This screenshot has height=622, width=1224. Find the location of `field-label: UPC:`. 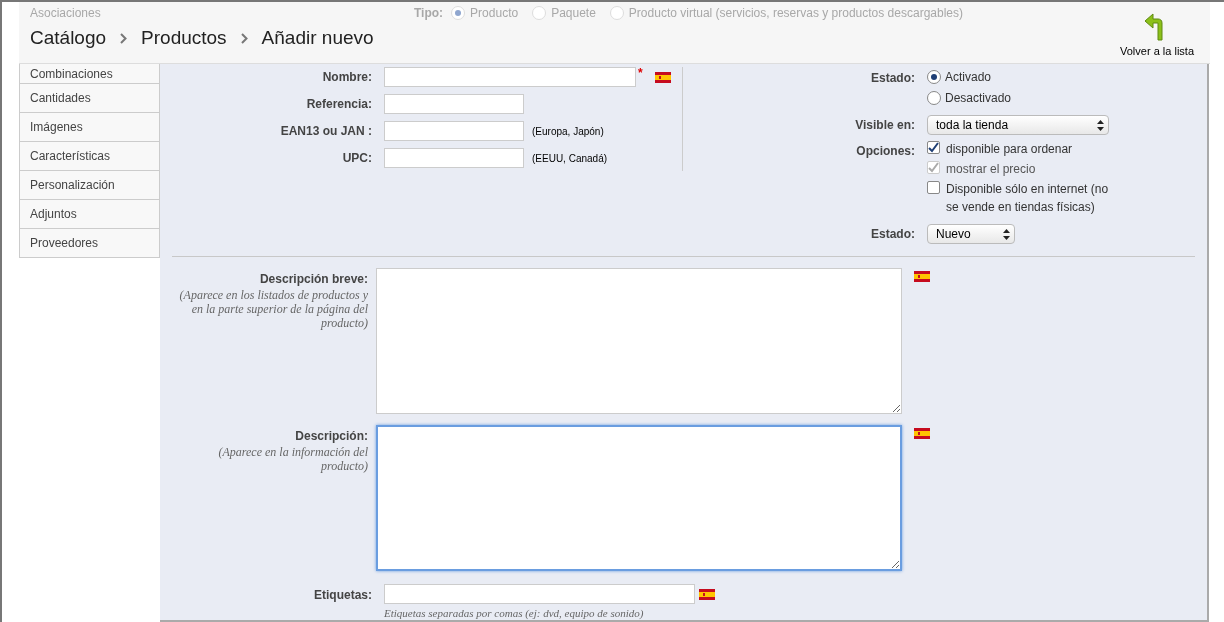

field-label: UPC: is located at coordinates (356, 158).